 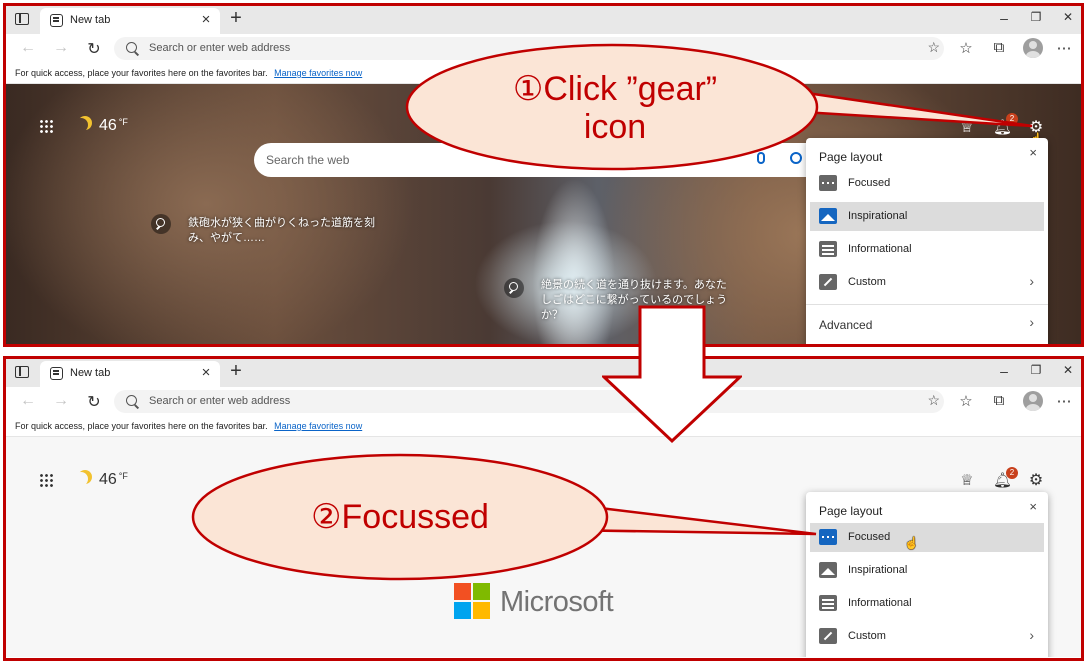 I want to click on callout-1-text: ①Click ”gear” icon, so click(x=615, y=108).